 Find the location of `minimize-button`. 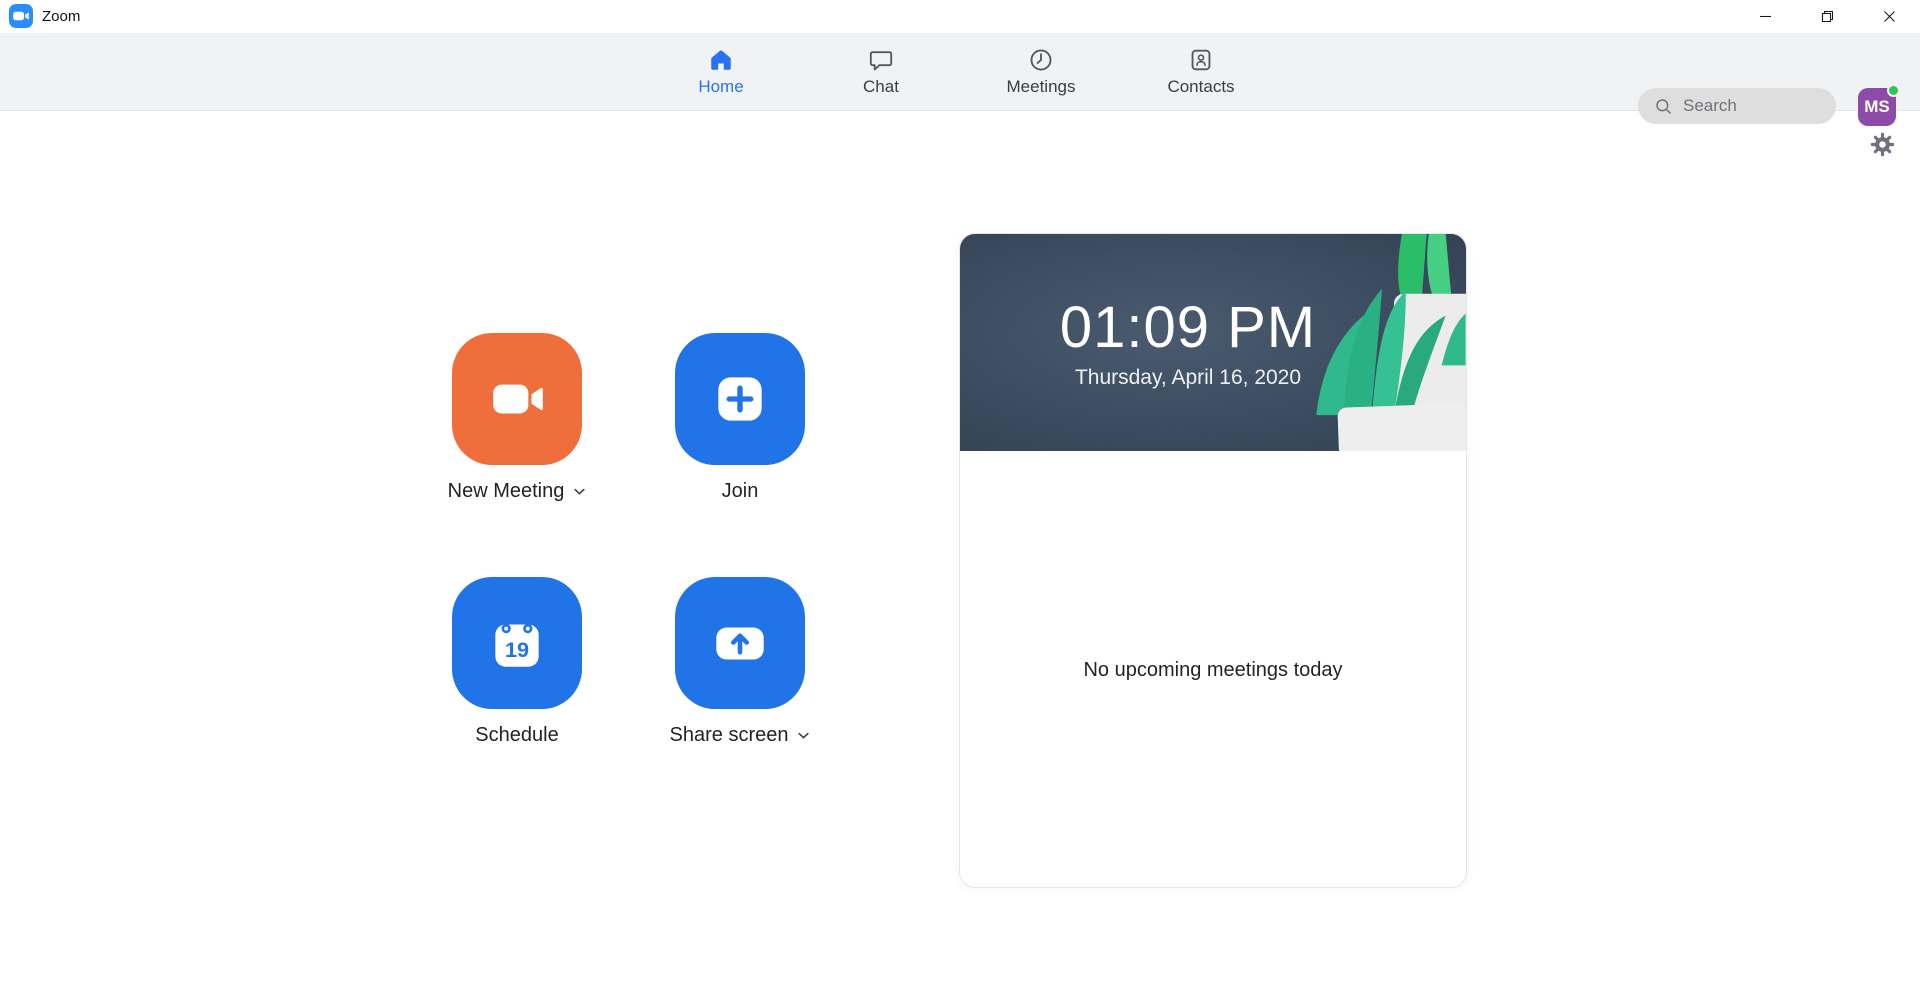

minimize-button is located at coordinates (1765, 16).